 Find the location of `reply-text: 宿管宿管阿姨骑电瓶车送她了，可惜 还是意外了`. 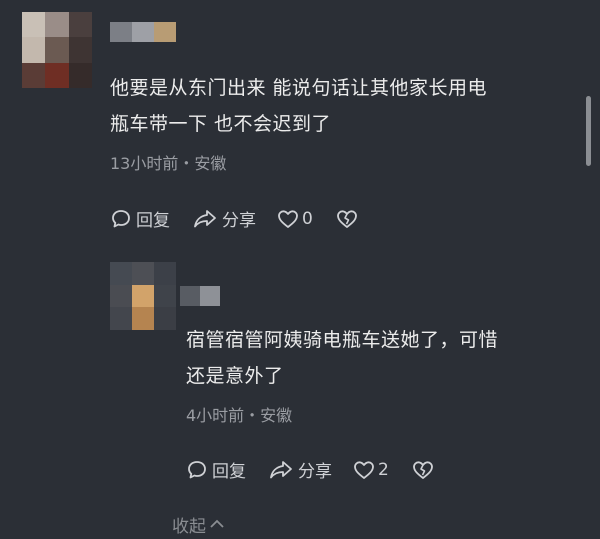

reply-text: 宿管宿管阿姨骑电瓶车送她了，可惜 还是意外了 is located at coordinates (383, 358).